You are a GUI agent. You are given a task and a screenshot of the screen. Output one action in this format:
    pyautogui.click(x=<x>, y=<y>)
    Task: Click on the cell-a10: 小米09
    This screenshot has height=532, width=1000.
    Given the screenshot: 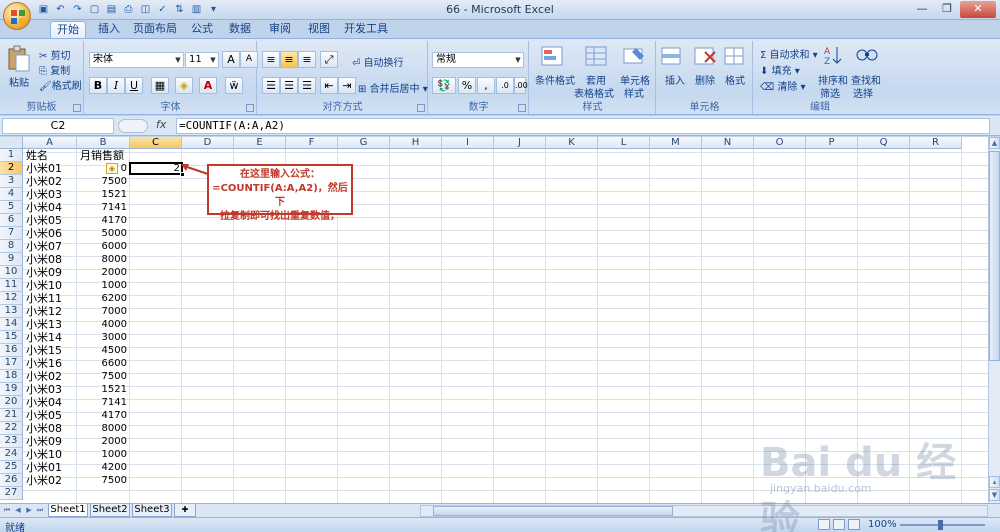 What is the action you would take?
    pyautogui.click(x=44, y=272)
    